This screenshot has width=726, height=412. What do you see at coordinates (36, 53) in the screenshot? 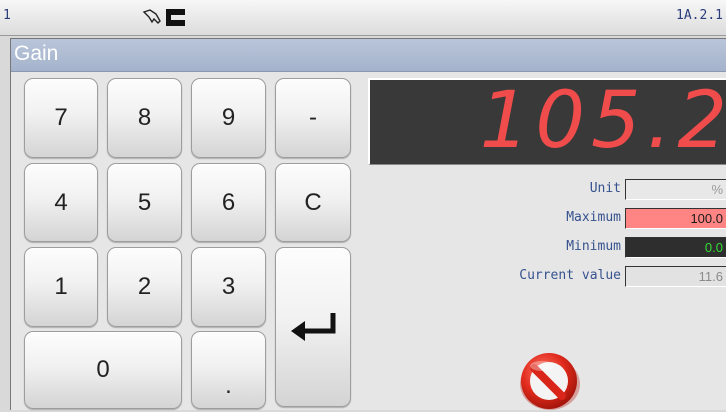
I see `dialog-title: Gain` at bounding box center [36, 53].